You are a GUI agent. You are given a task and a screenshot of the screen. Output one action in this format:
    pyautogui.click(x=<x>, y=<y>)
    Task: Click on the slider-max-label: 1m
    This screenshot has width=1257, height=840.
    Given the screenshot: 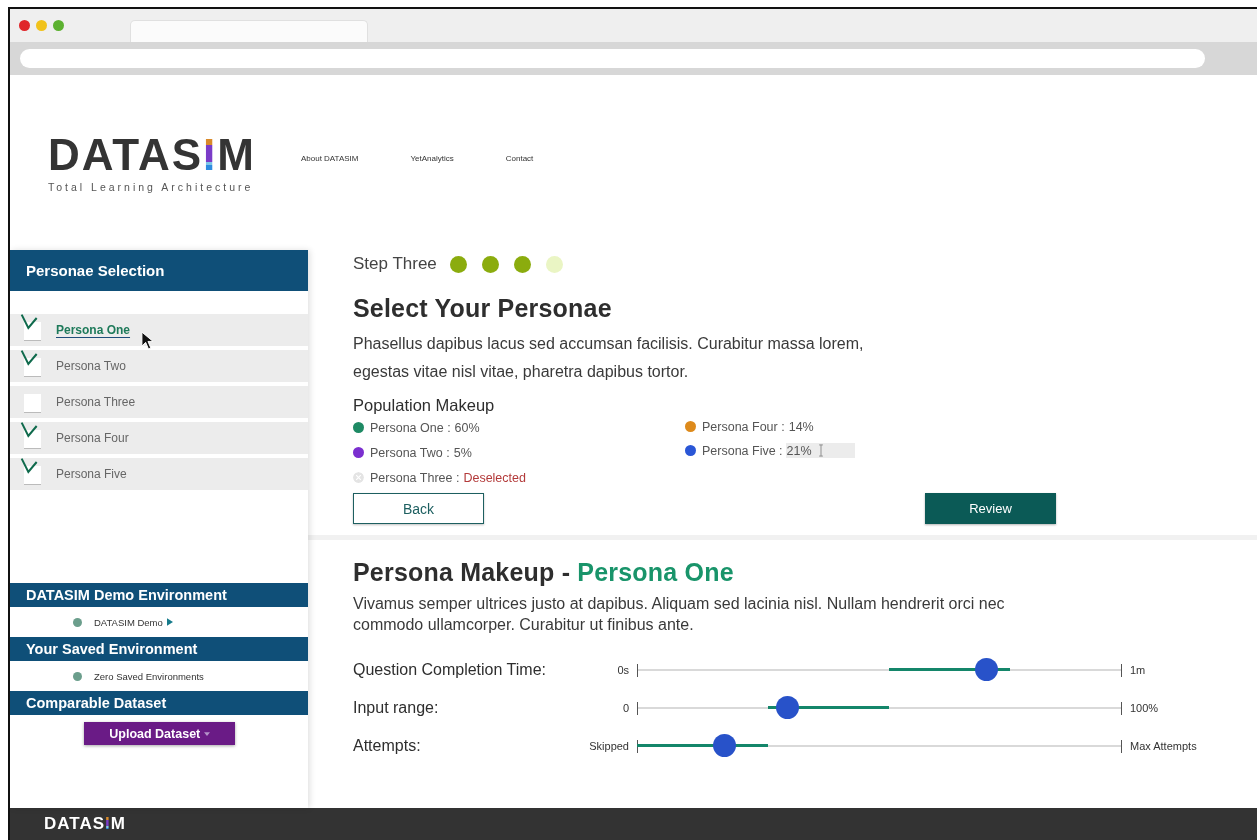 What is the action you would take?
    pyautogui.click(x=1138, y=669)
    